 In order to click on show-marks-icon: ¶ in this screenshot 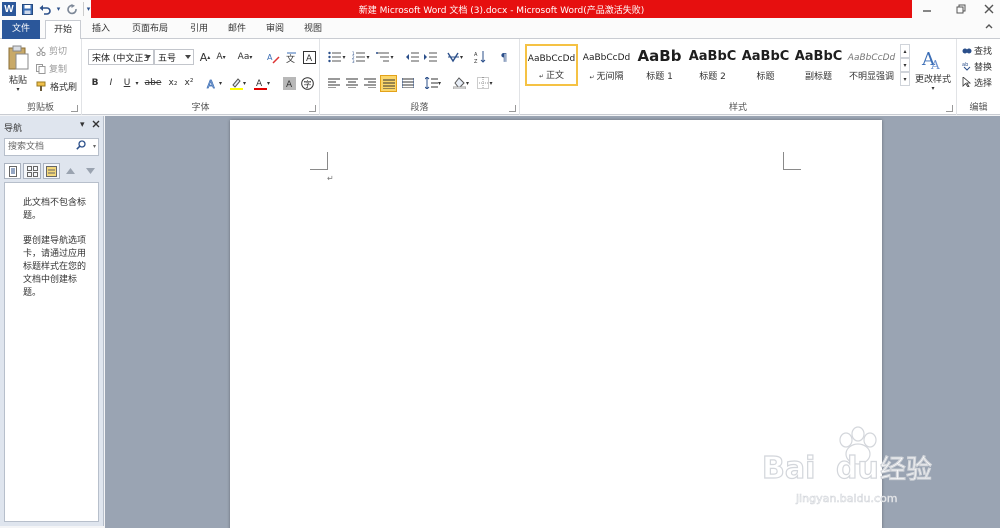, I will do `click(504, 57)`.